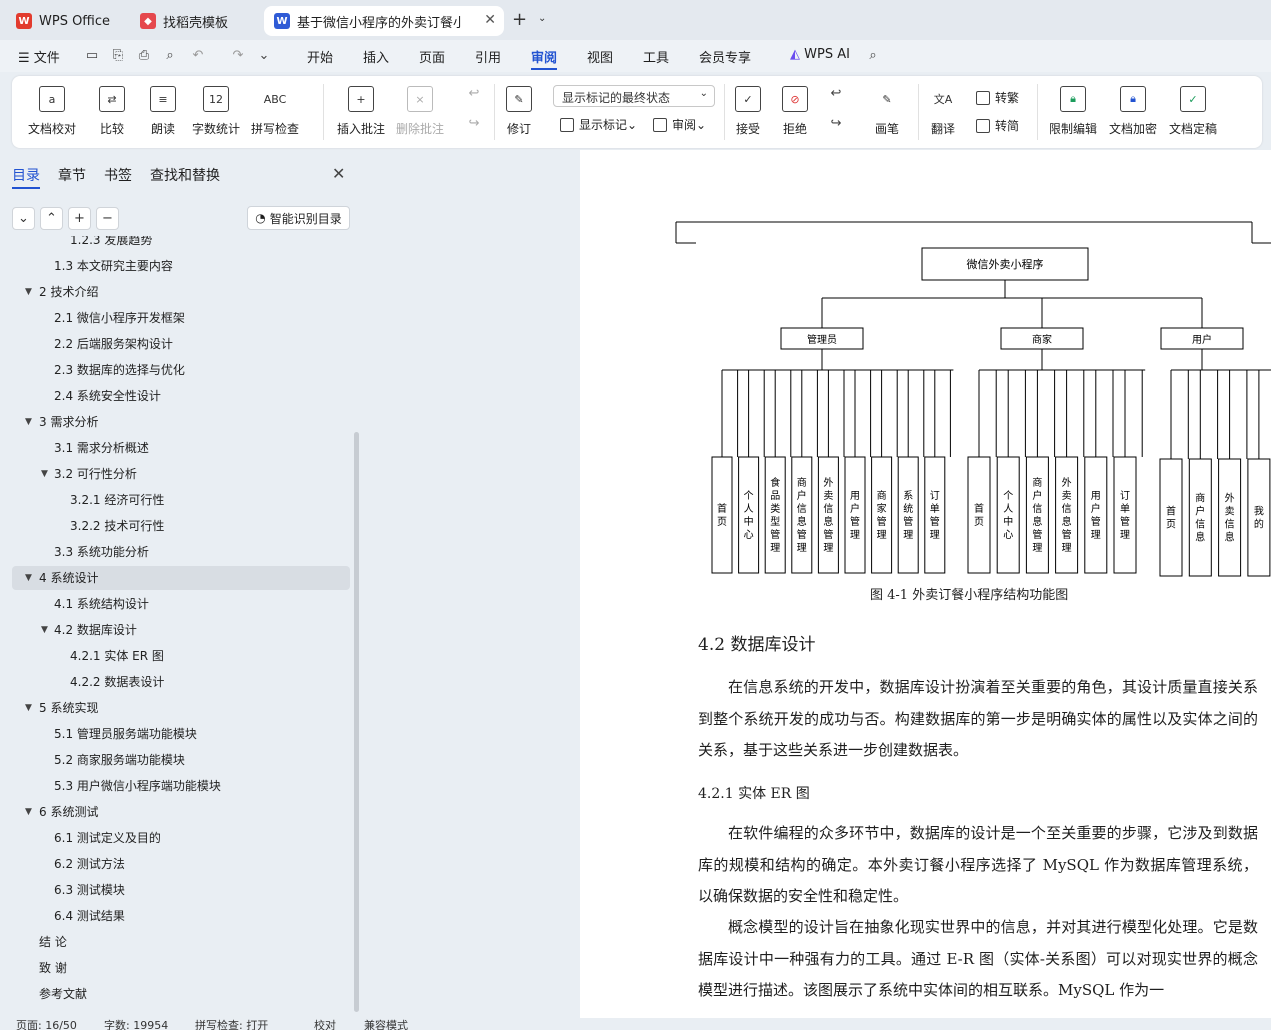 The height and width of the screenshot is (1030, 1271). What do you see at coordinates (181, 578) in the screenshot?
I see `toc-item: ▼ 4 系统设计` at bounding box center [181, 578].